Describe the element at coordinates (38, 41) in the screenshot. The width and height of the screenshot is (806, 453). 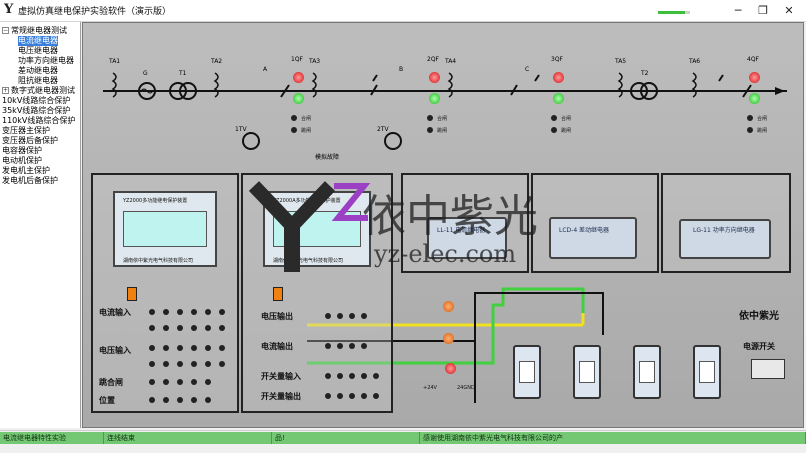
I see `tree-item: 电流继电器` at that location.